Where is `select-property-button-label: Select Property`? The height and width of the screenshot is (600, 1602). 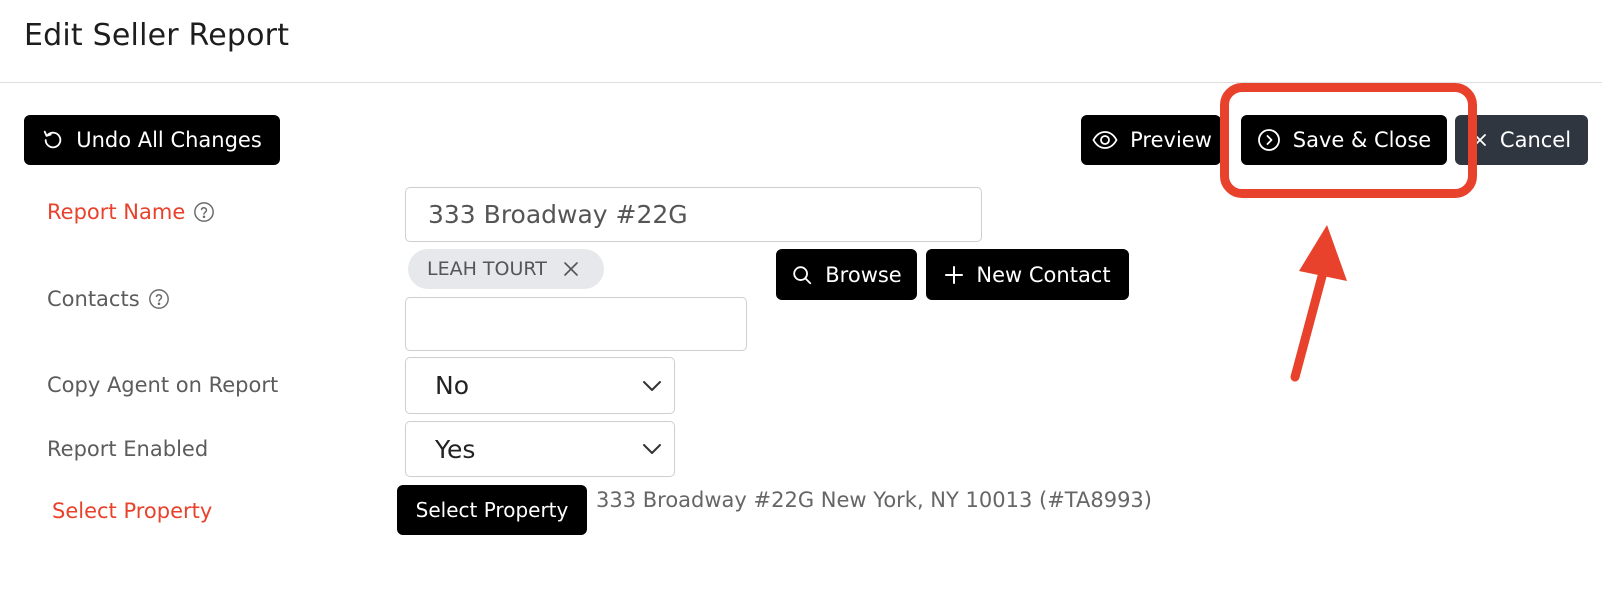 select-property-button-label: Select Property is located at coordinates (492, 510).